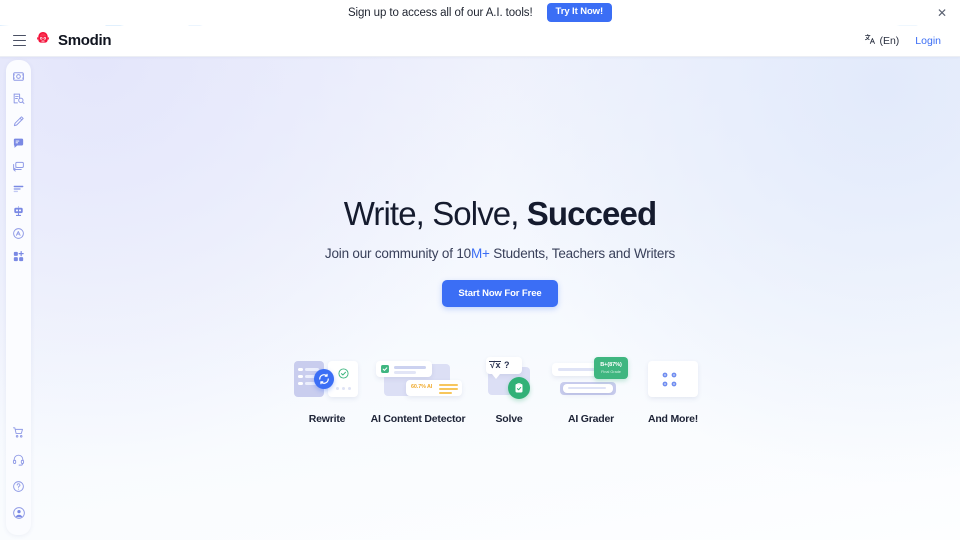  What do you see at coordinates (500, 293) in the screenshot?
I see `start-now-for-free-button: Start Now For Free` at bounding box center [500, 293].